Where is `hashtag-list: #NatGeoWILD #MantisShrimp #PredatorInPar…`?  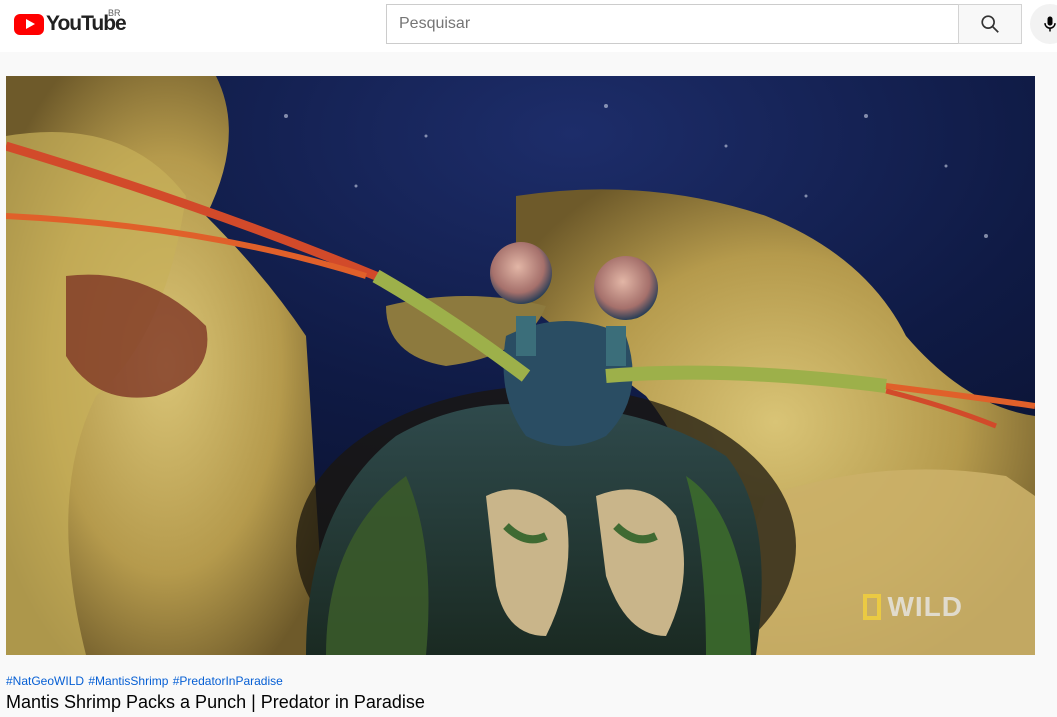 hashtag-list: #NatGeoWILD #MantisShrimp #PredatorInPar… is located at coordinates (145, 681).